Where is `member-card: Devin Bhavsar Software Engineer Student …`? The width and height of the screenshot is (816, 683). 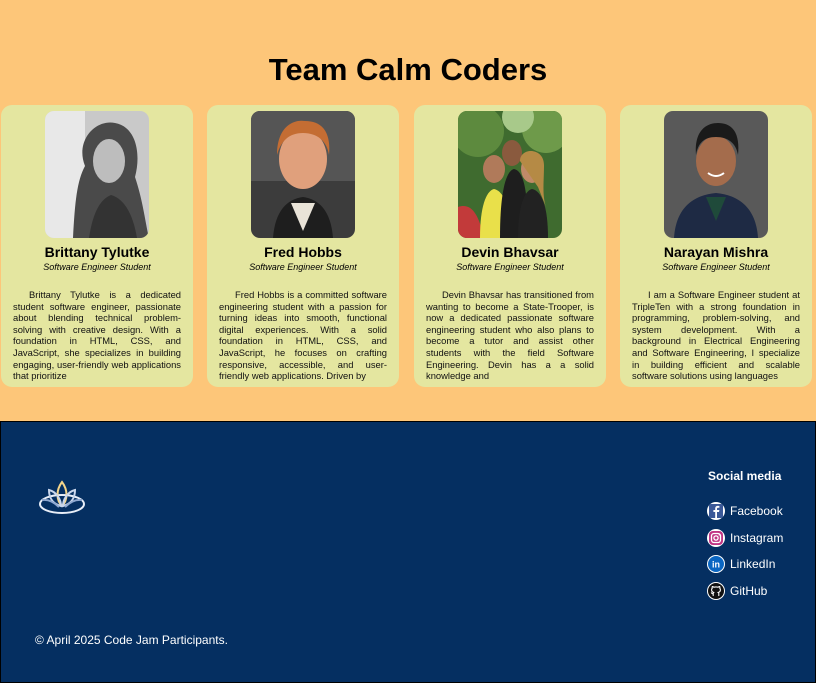 member-card: Devin Bhavsar Software Engineer Student … is located at coordinates (510, 246).